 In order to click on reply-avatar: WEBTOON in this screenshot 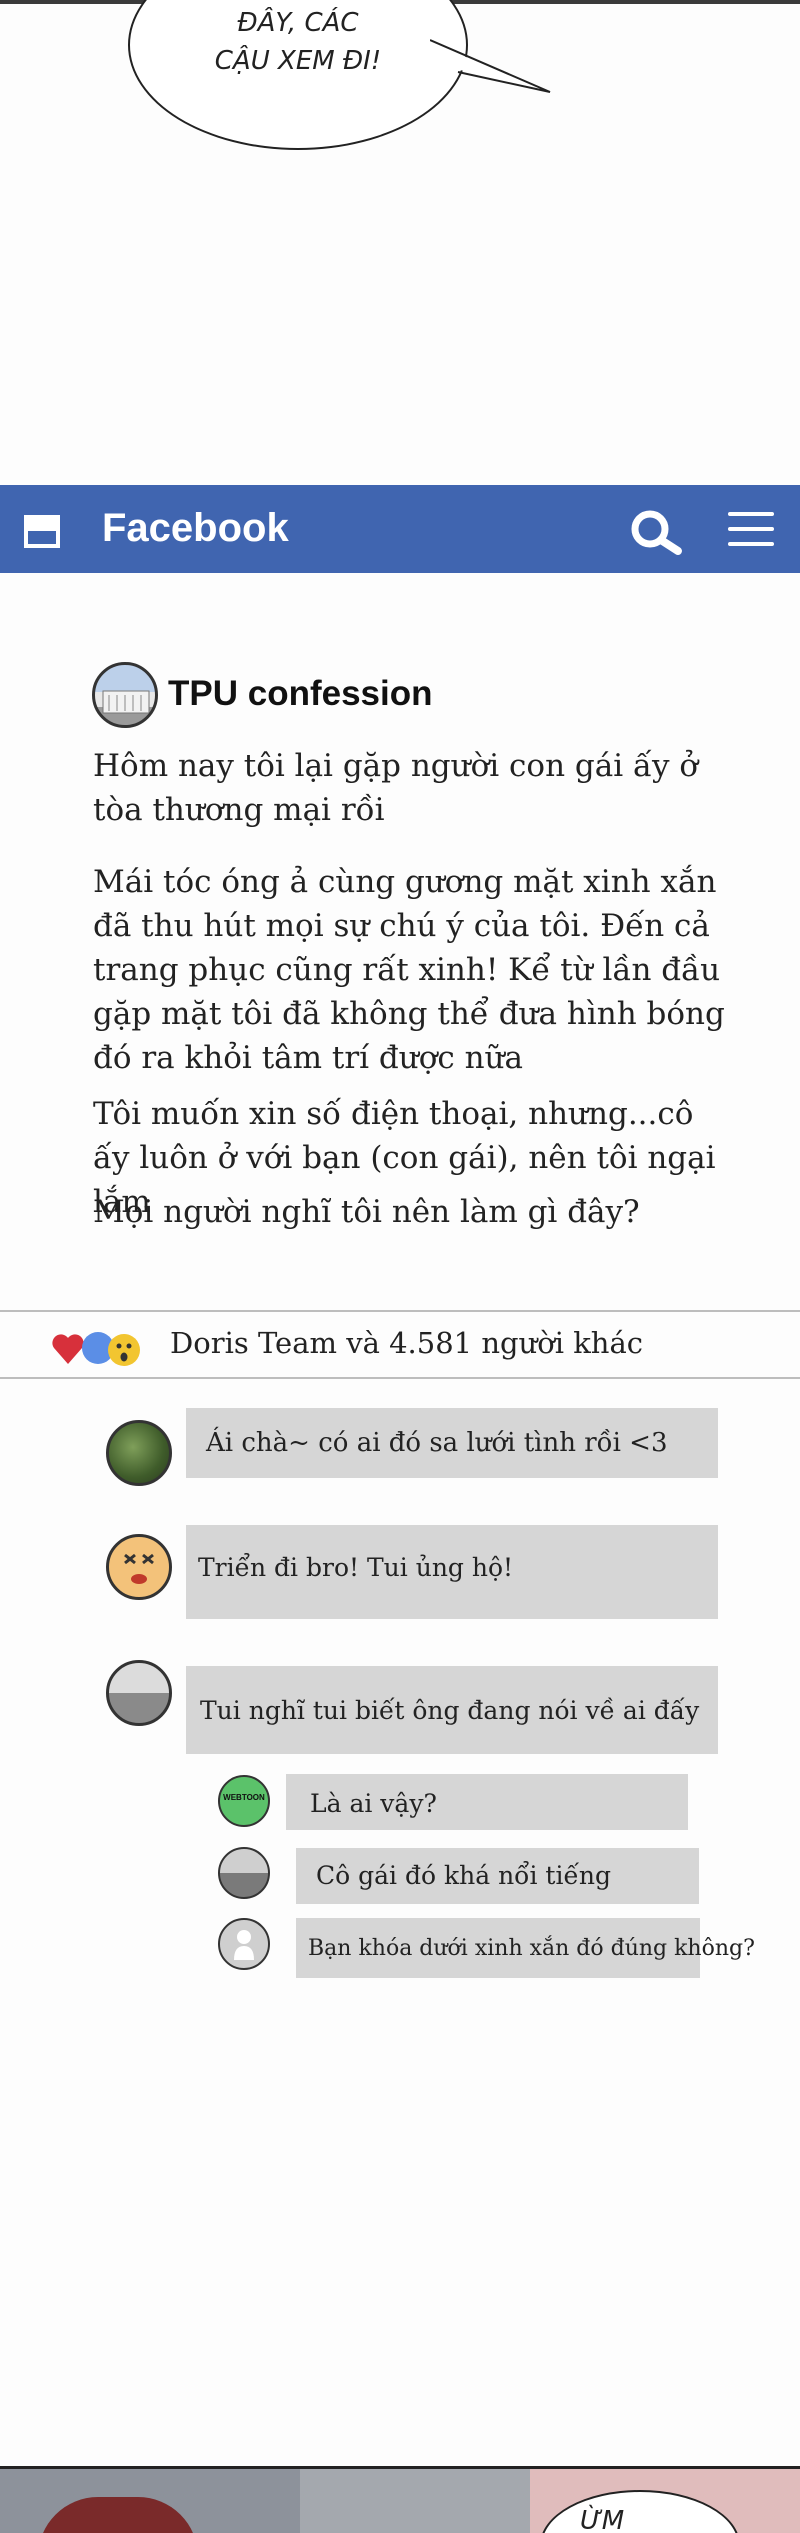, I will do `click(244, 1801)`.